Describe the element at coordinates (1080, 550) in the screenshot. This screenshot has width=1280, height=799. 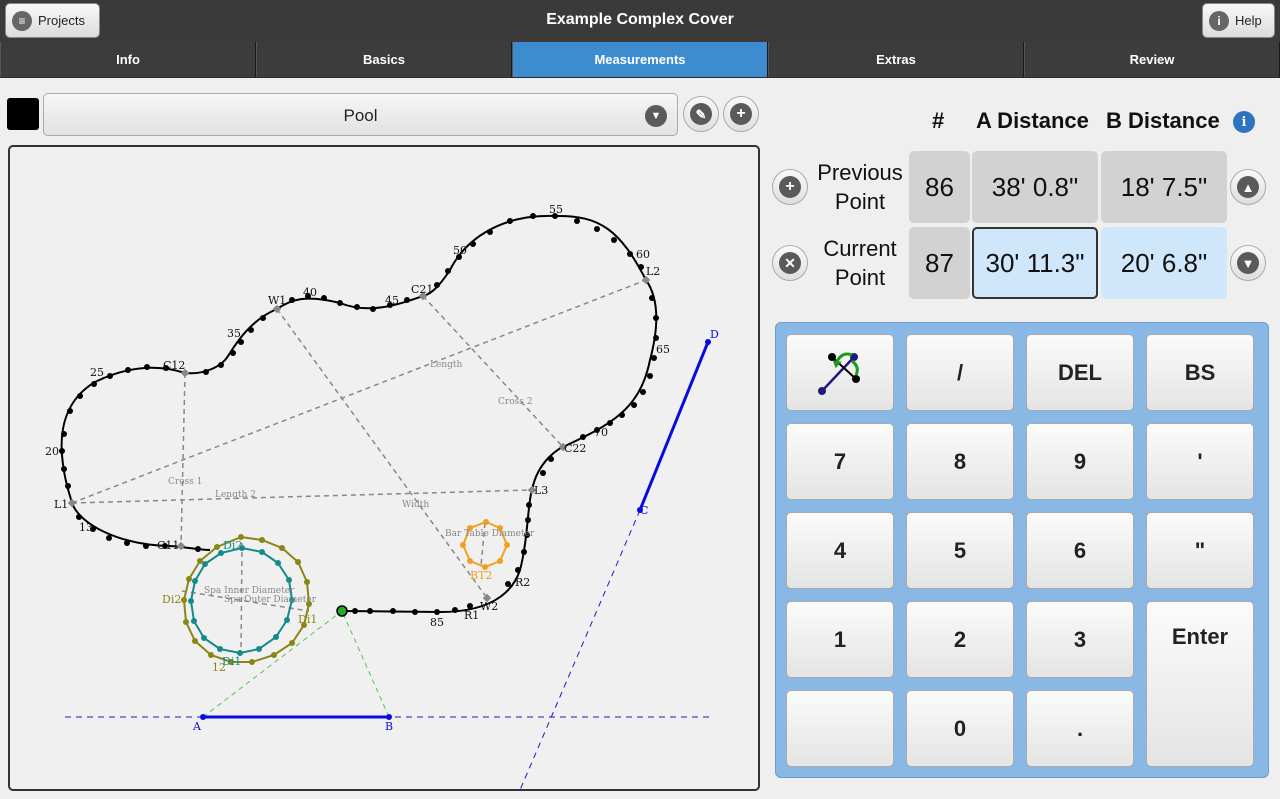
I see `key-6: 6` at that location.